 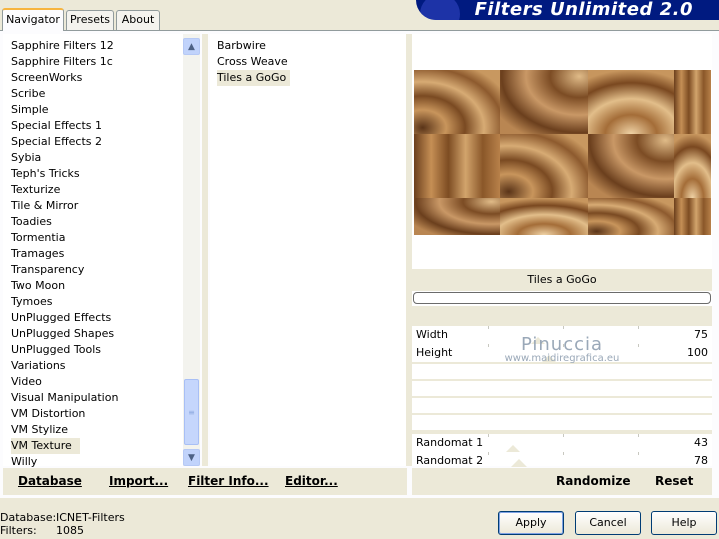 What do you see at coordinates (138, 20) in the screenshot?
I see `tab-about: About` at bounding box center [138, 20].